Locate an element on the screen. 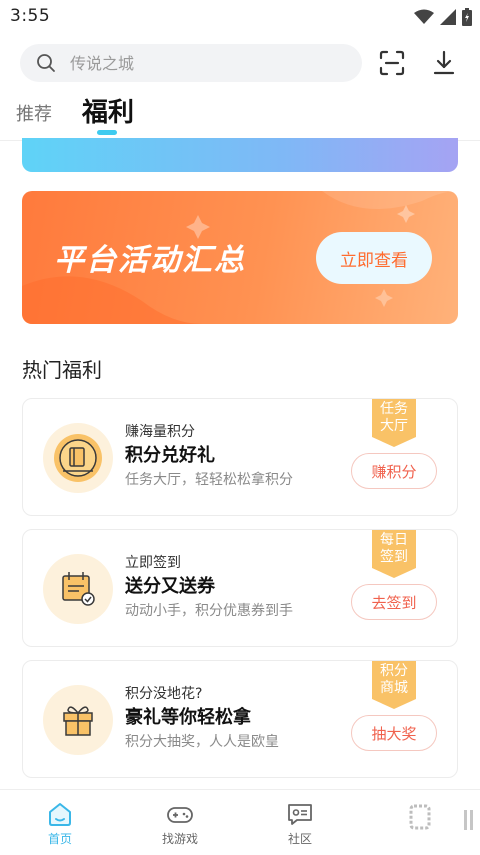 The image size is (480, 855). status-time: 3:55 is located at coordinates (30, 16).